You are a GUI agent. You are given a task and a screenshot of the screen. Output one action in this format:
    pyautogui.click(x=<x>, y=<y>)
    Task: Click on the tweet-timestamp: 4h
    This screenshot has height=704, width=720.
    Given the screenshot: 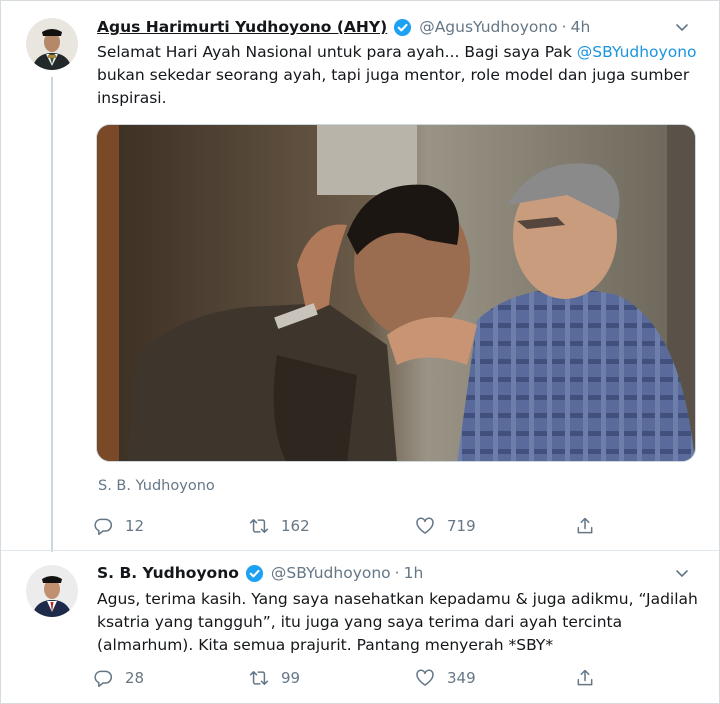 What is the action you would take?
    pyautogui.click(x=581, y=27)
    